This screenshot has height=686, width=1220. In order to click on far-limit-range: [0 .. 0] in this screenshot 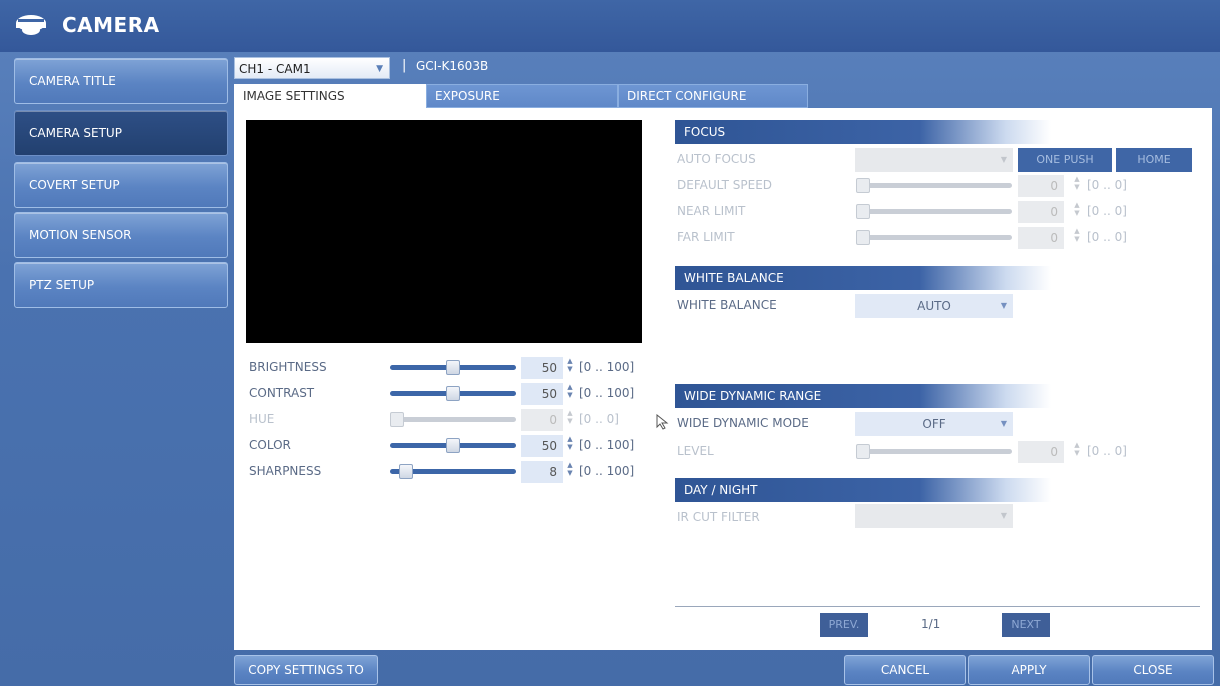, I will do `click(1107, 237)`.